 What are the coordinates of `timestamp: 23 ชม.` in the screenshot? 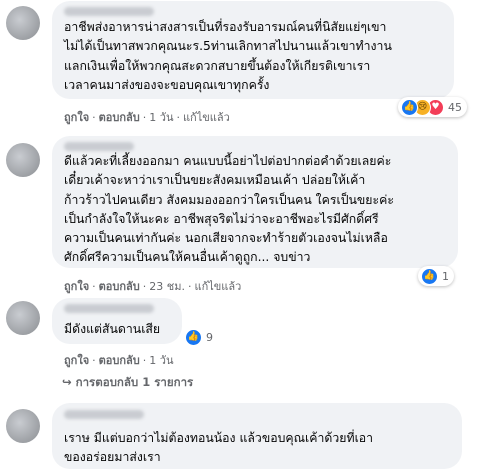 It's located at (167, 286).